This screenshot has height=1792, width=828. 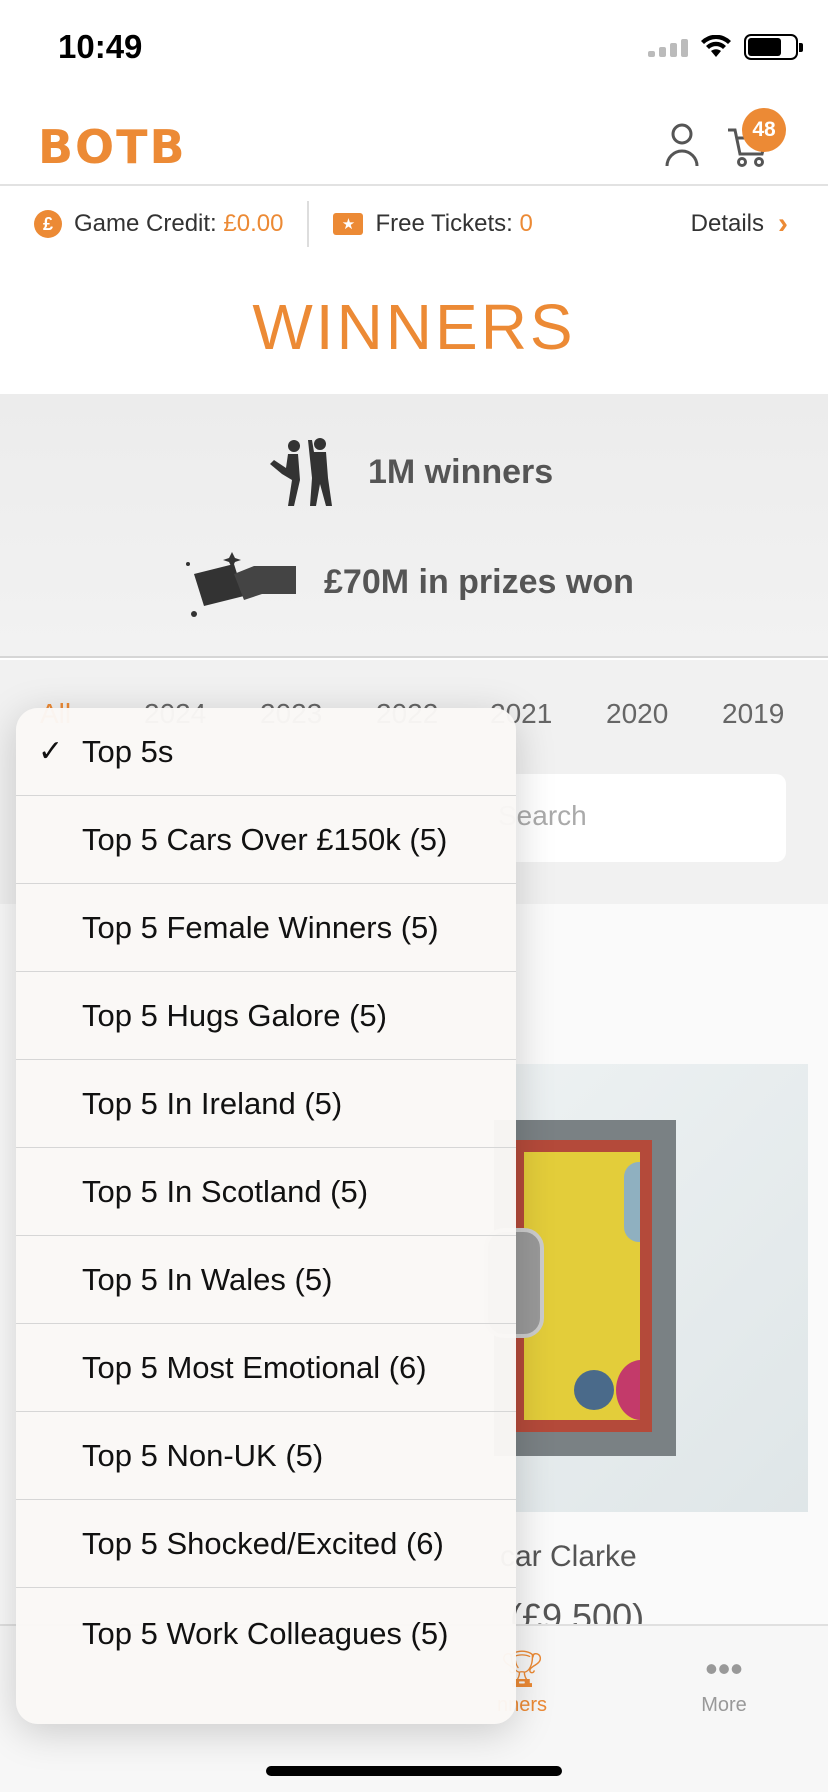 I want to click on wifi-icon, so click(x=716, y=46).